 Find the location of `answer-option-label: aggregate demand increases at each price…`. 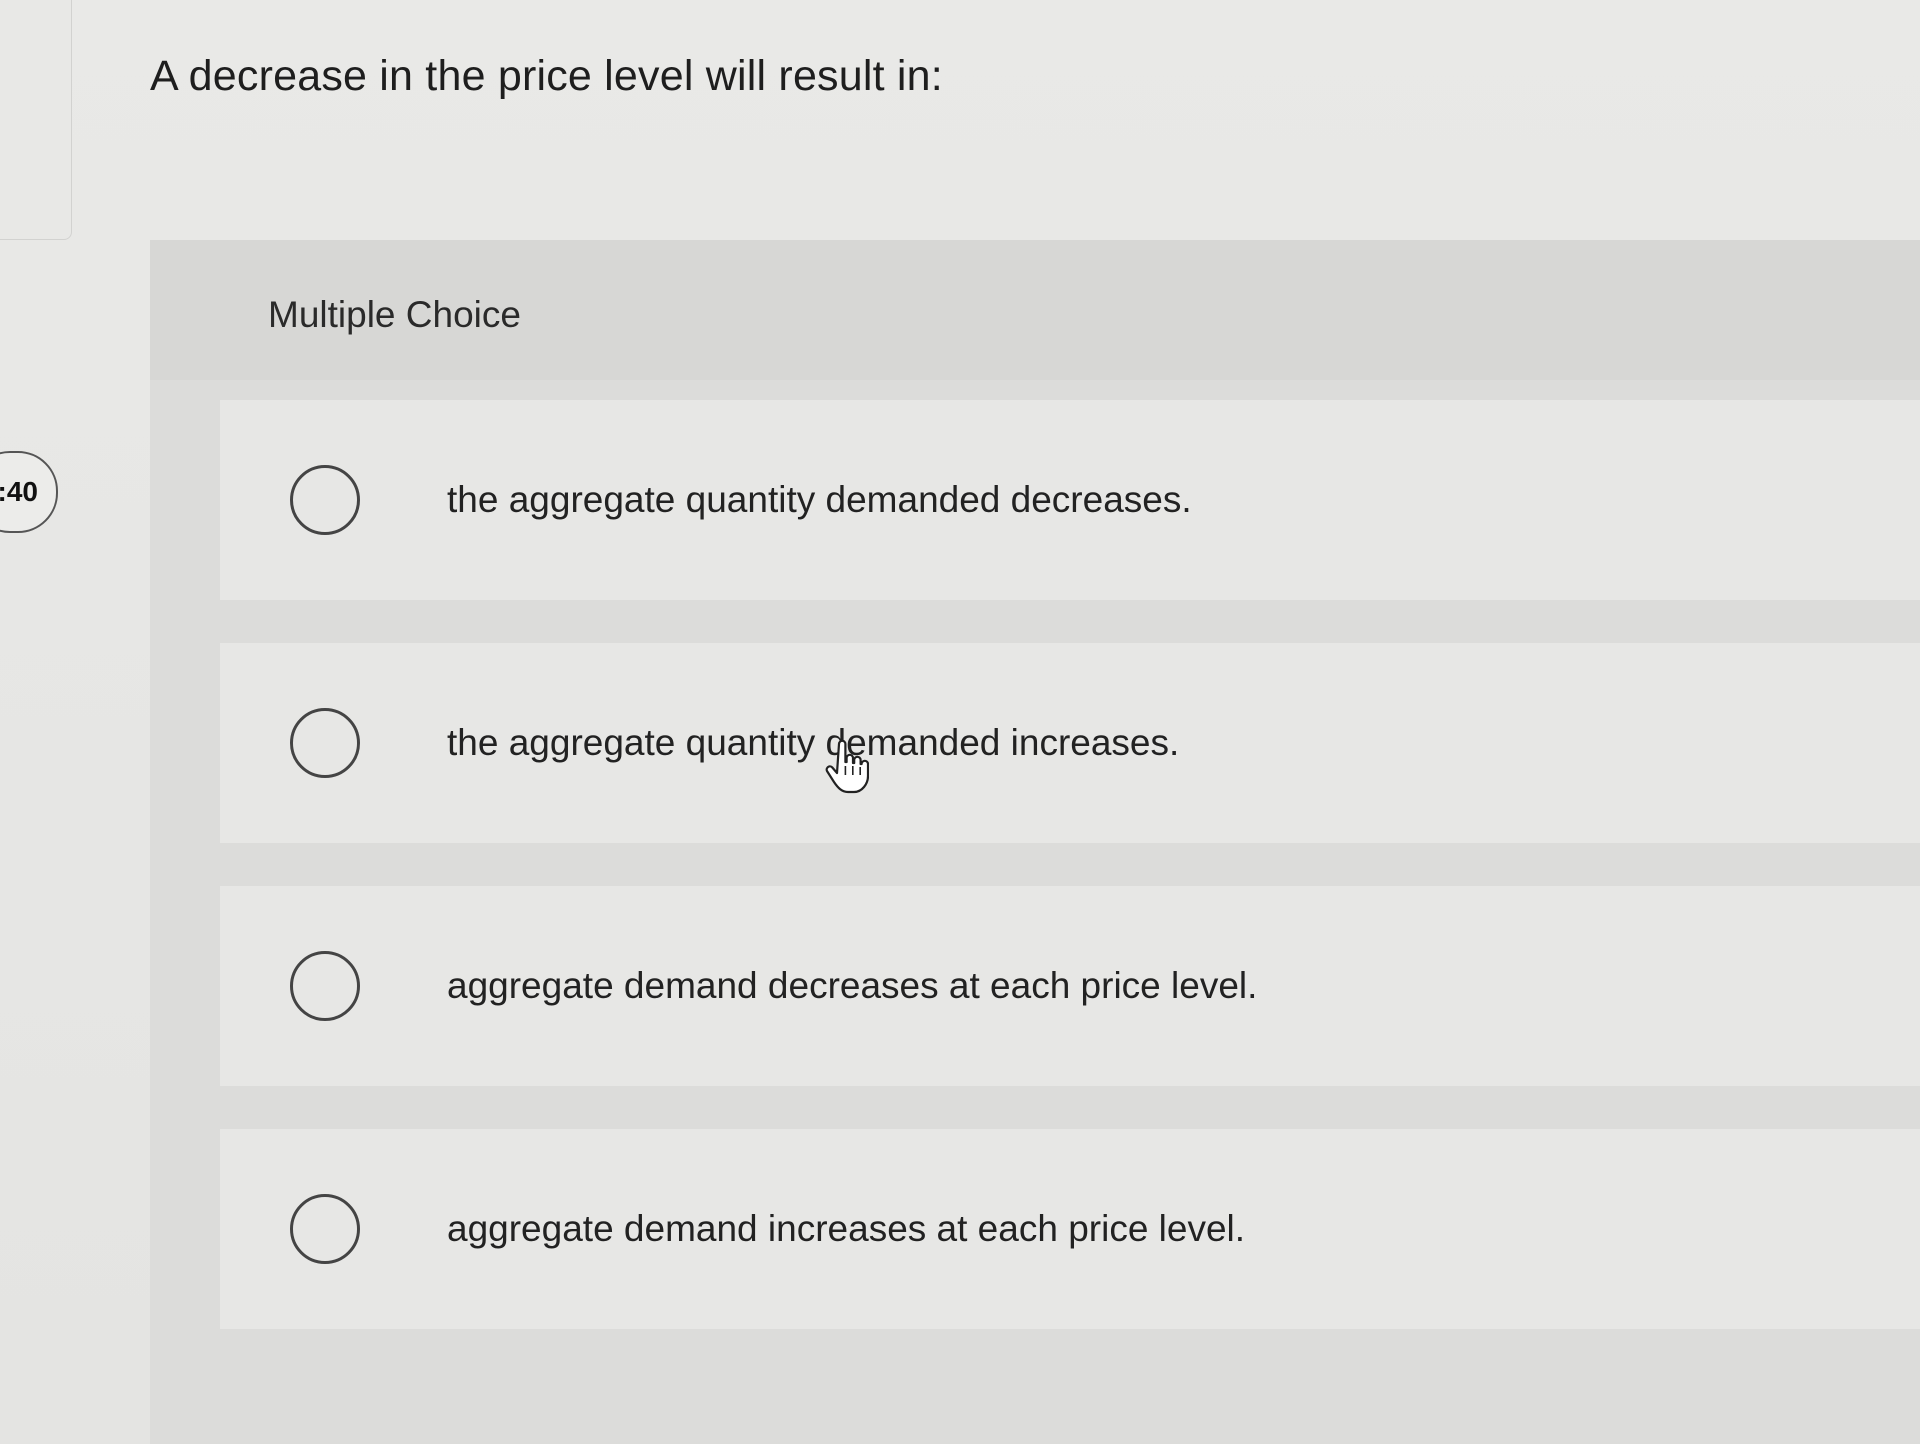

answer-option-label: aggregate demand increases at each price… is located at coordinates (846, 1228).